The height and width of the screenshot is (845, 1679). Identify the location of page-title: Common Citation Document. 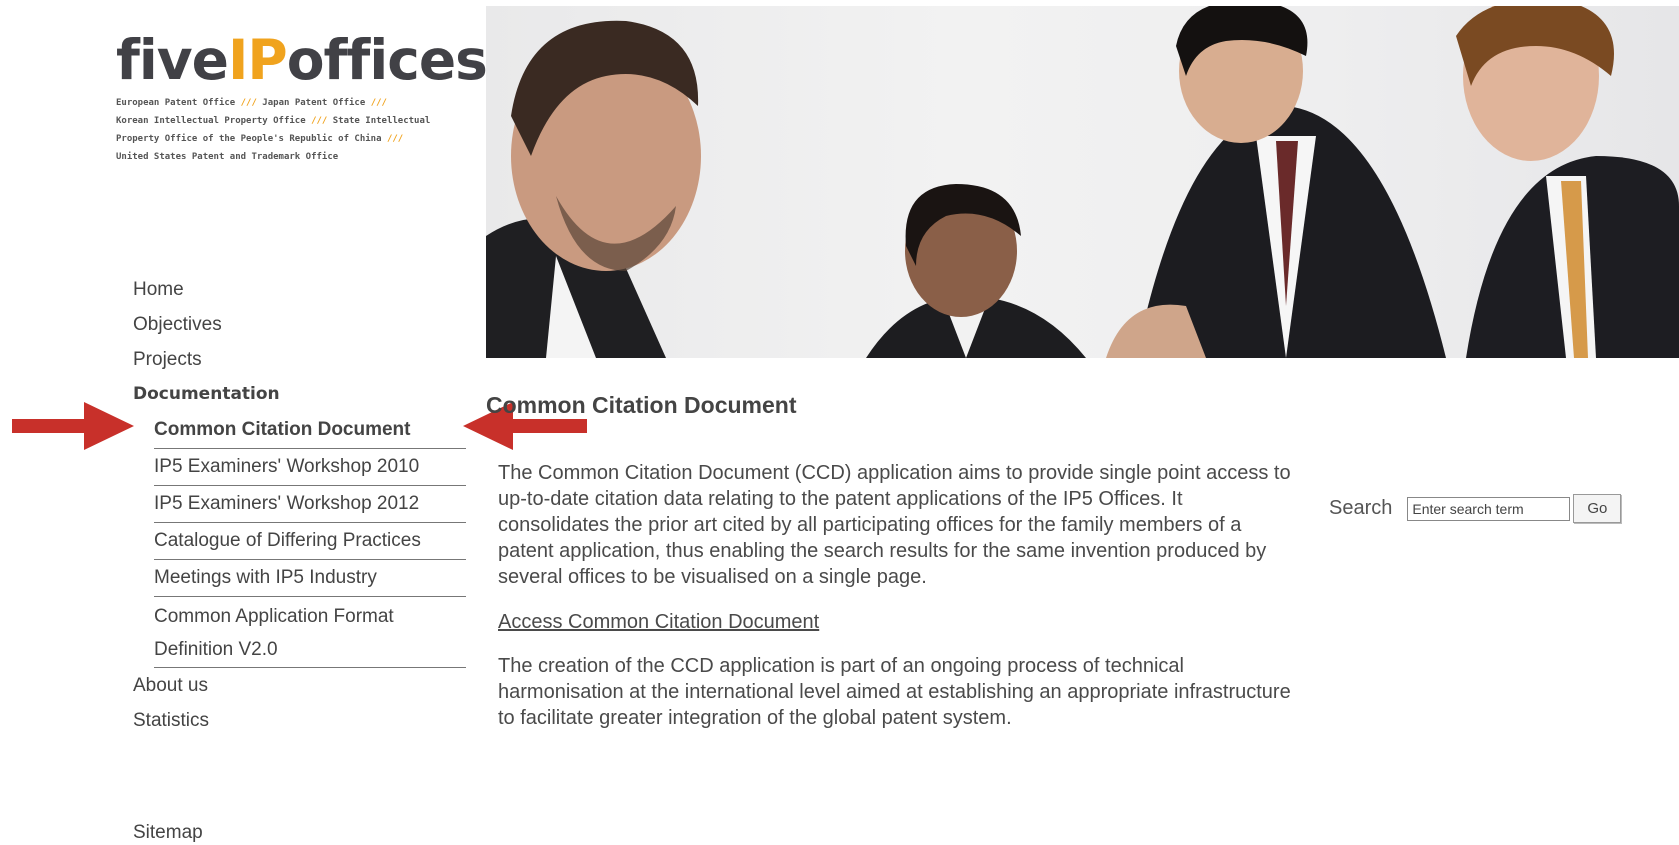
(641, 405).